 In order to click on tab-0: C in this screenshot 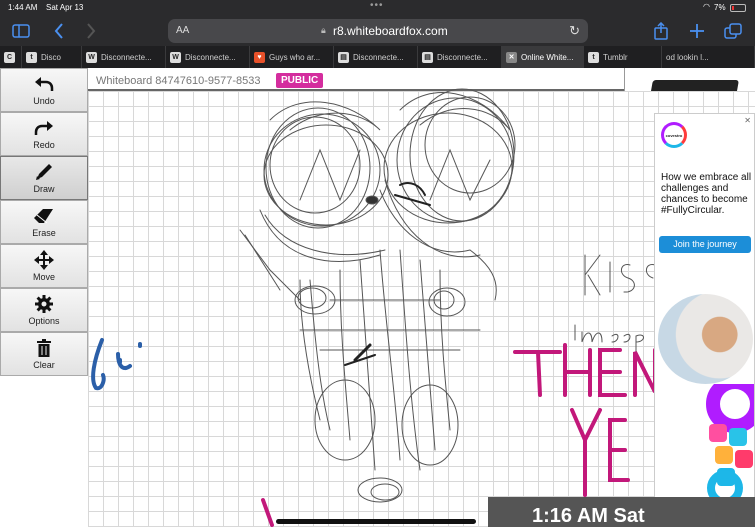, I will do `click(11, 57)`.